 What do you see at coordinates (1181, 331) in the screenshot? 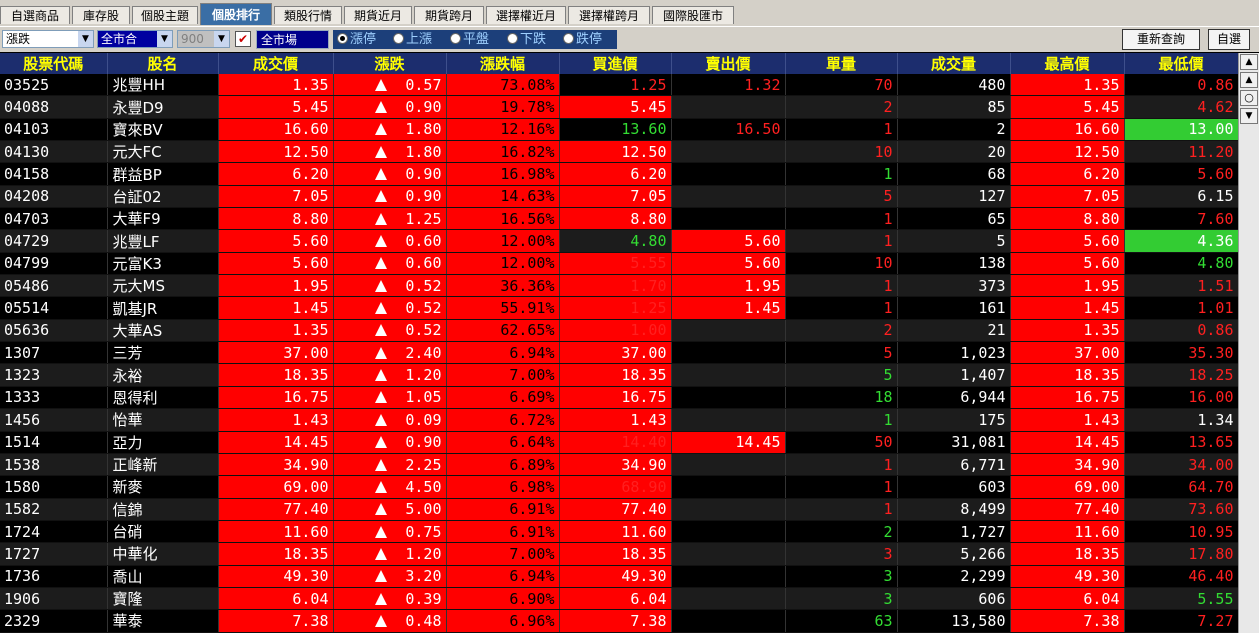
I see `low-price-cell: 0.86` at bounding box center [1181, 331].